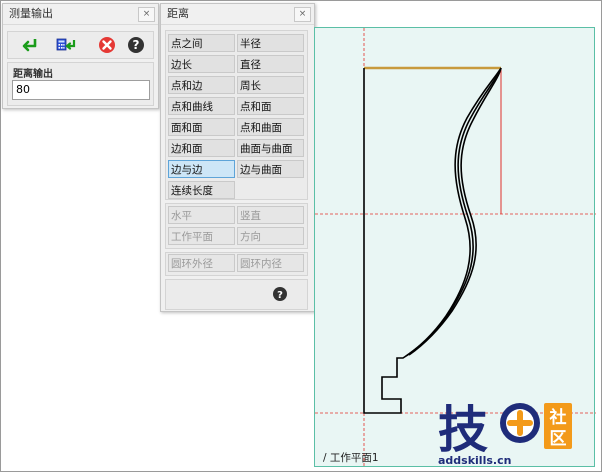 The image size is (602, 472). I want to click on option-horizontal: 水平, so click(201, 215).